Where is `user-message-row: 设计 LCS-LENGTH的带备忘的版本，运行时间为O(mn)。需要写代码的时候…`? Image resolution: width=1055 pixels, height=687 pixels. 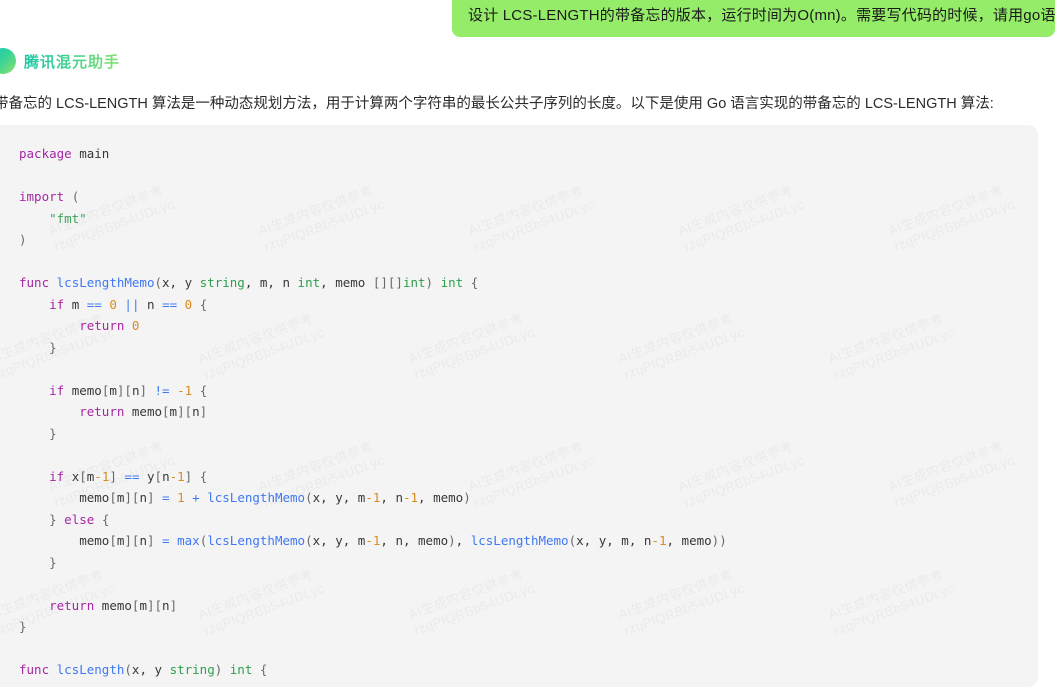 user-message-row: 设计 LCS-LENGTH的带备忘的版本，运行时间为O(mn)。需要写代码的时候… is located at coordinates (527, 20).